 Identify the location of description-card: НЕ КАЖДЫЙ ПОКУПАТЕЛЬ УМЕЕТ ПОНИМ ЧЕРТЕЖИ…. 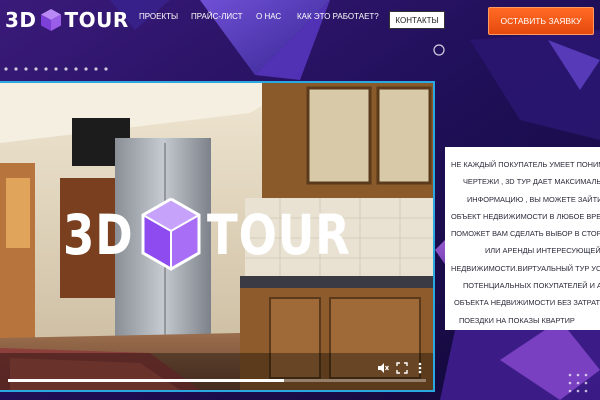
(522, 238).